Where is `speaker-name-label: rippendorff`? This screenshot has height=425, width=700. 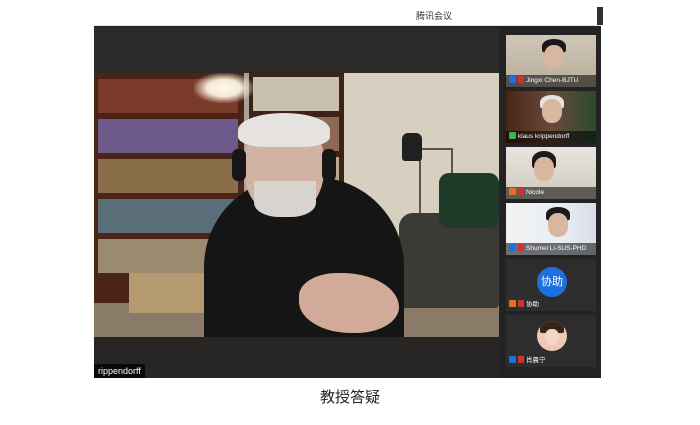 speaker-name-label: rippendorff is located at coordinates (119, 371).